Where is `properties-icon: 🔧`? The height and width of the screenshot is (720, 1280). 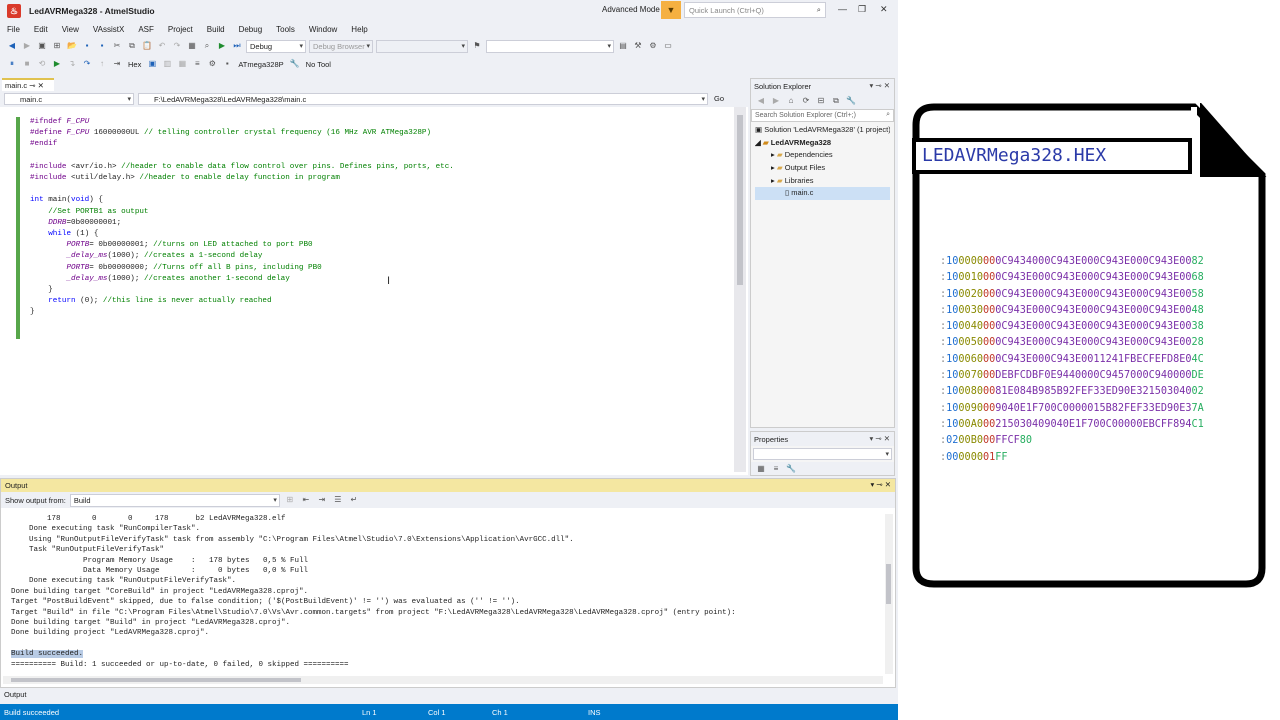 properties-icon: 🔧 is located at coordinates (851, 101).